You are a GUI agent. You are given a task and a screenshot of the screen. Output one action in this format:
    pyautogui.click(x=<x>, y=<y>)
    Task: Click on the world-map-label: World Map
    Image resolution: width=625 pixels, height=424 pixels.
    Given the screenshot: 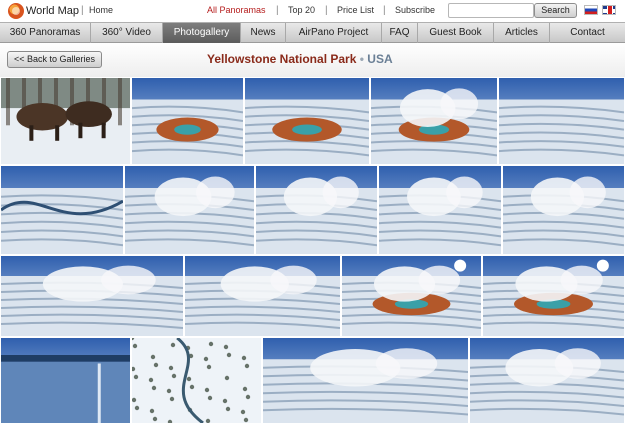 What is the action you would take?
    pyautogui.click(x=52, y=11)
    